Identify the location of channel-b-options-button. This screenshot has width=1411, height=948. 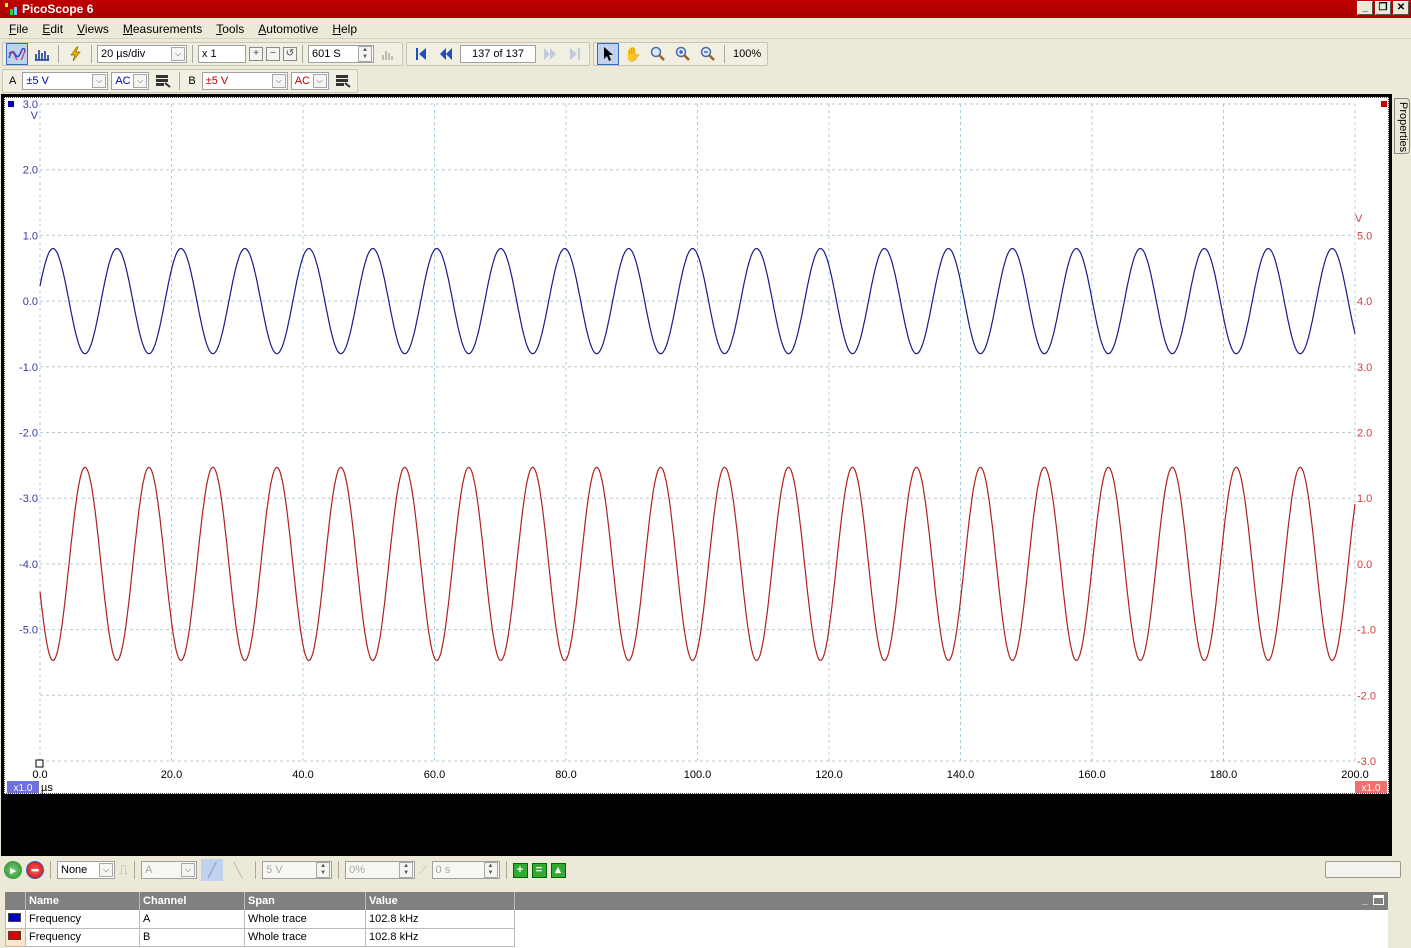
(343, 81).